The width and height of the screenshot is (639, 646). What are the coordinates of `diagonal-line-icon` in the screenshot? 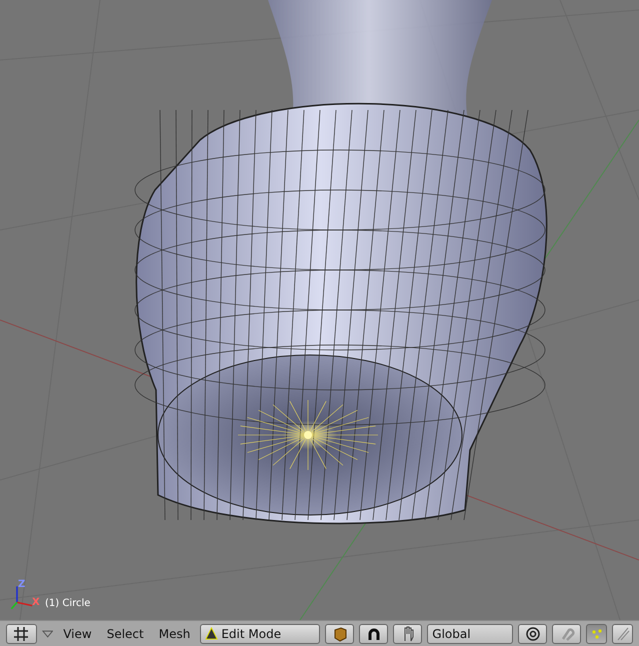 It's located at (623, 633).